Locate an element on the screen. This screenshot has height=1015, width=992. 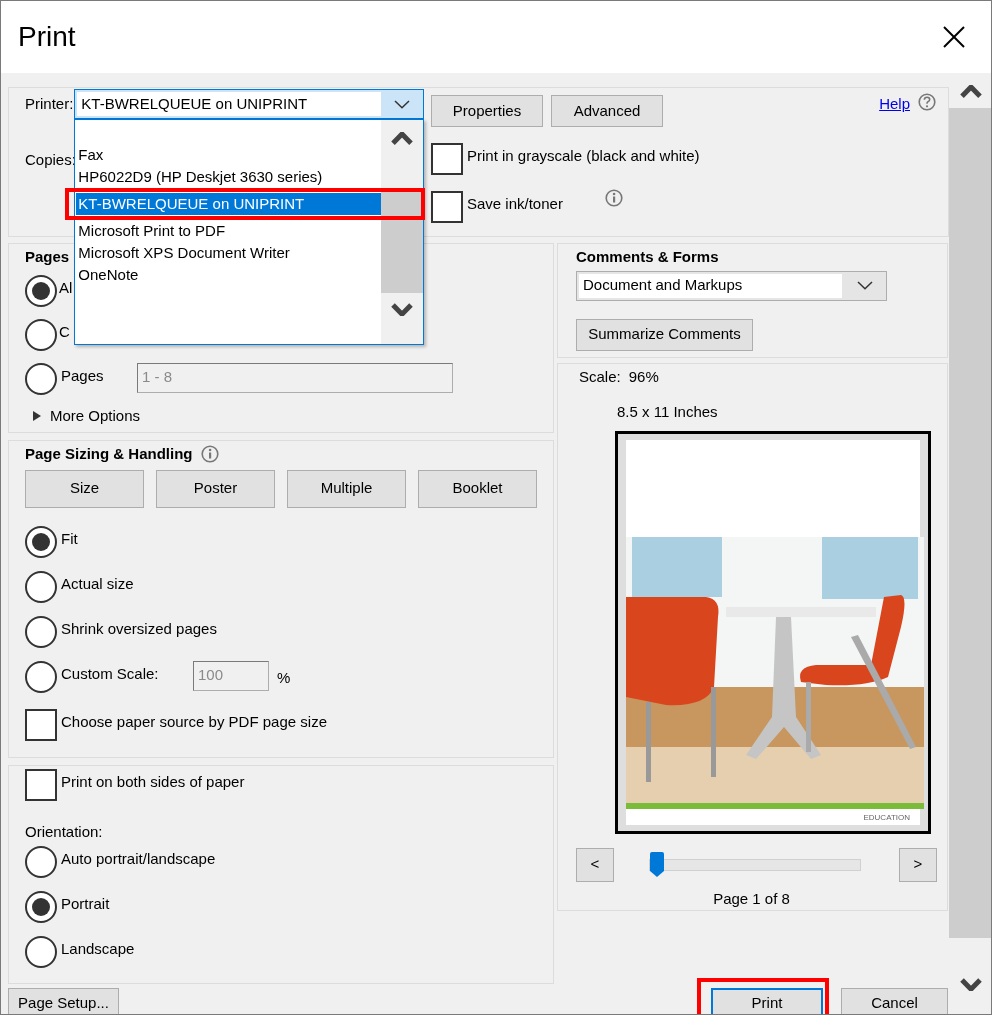
printer-option: Microsoft Print to PDF is located at coordinates (229, 231).